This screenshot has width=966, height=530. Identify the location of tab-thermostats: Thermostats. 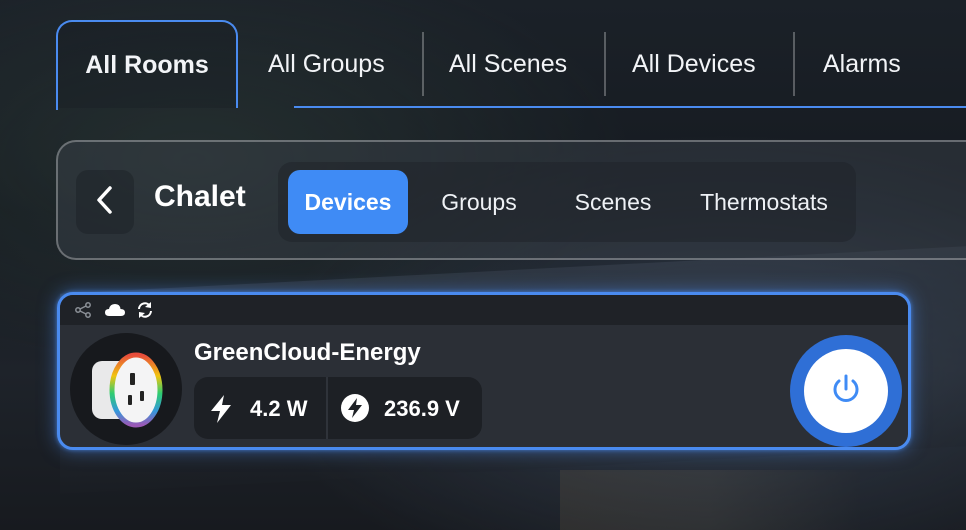
(764, 202).